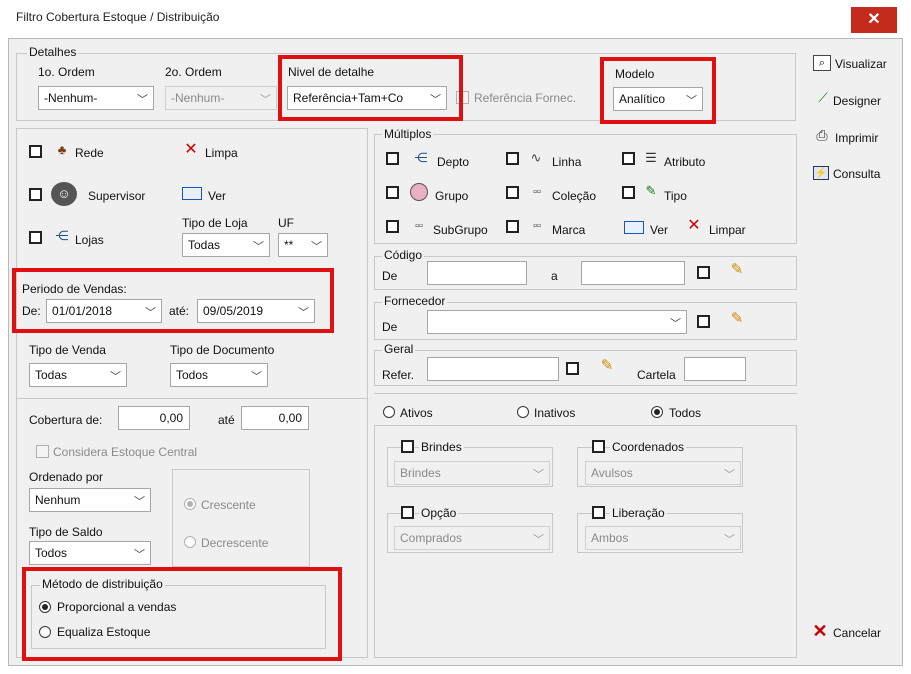 Image resolution: width=911 pixels, height=674 pixels. Describe the element at coordinates (574, 196) in the screenshot. I see `colecao-label: Coleção` at that location.